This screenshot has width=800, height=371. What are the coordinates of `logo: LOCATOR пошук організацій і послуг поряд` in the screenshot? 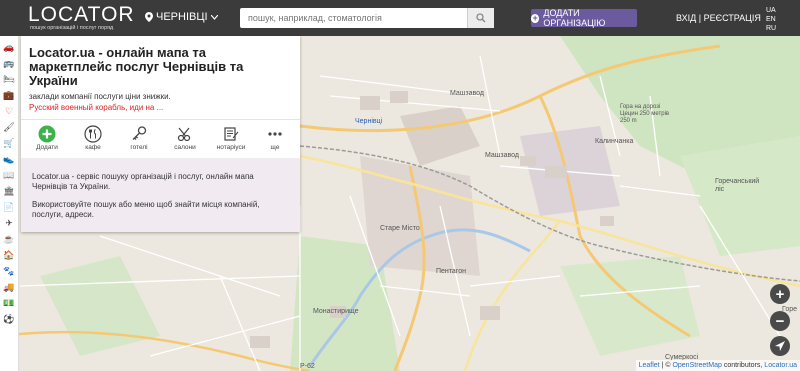 It's located at (81, 18).